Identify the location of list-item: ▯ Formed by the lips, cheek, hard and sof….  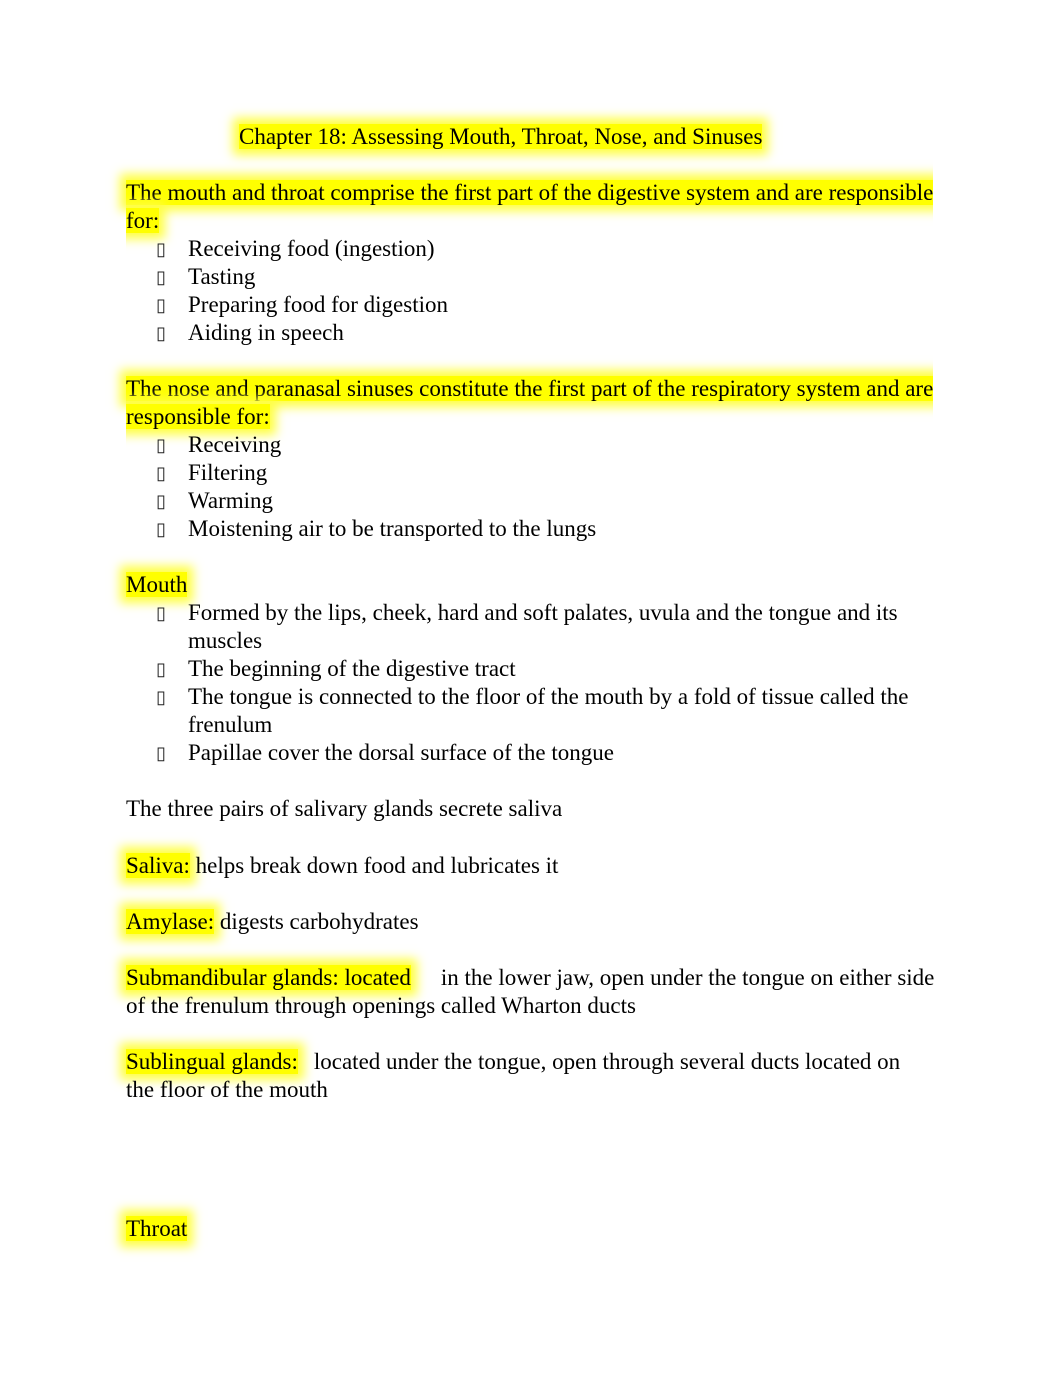
(527, 626).